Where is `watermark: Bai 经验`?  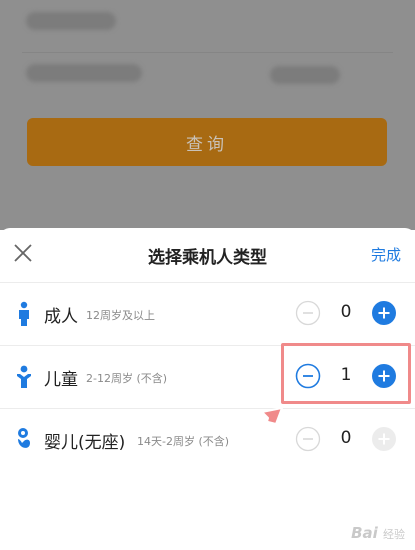
watermark: Bai 经验 is located at coordinates (378, 533).